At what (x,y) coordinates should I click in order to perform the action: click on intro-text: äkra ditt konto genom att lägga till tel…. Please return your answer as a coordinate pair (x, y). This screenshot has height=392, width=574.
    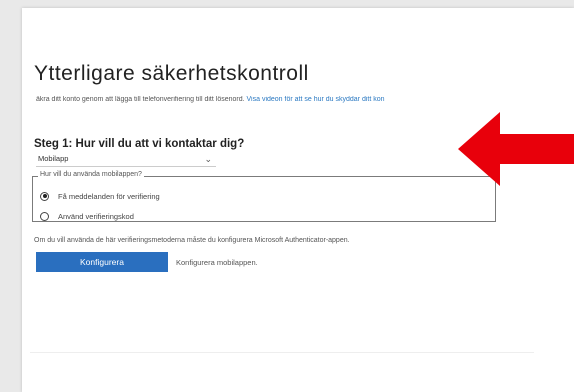
    Looking at the image, I should click on (296, 99).